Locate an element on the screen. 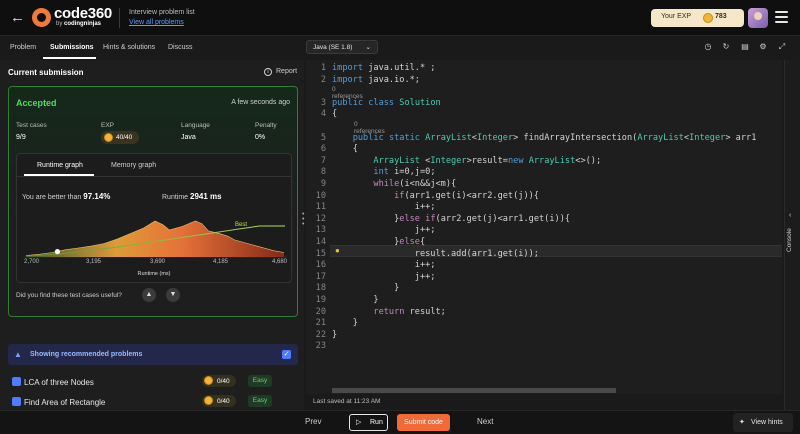  code-text: public class Solution is located at coordinates (386, 103).